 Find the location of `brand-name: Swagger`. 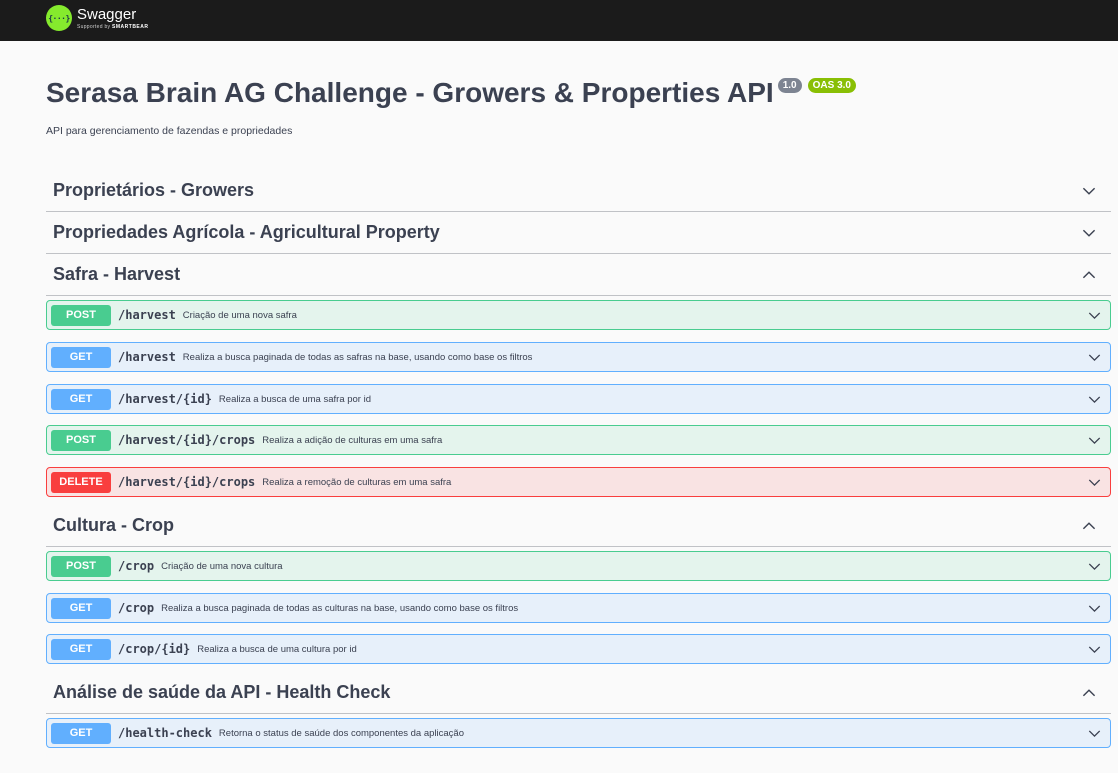

brand-name: Swagger is located at coordinates (107, 14).